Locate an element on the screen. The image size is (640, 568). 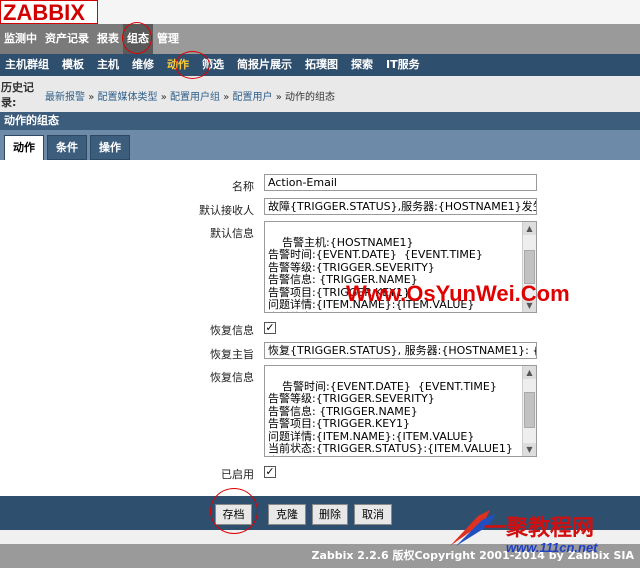
watermark-osyunwei: Www.OsYunWei.Com is located at coordinates (458, 293).